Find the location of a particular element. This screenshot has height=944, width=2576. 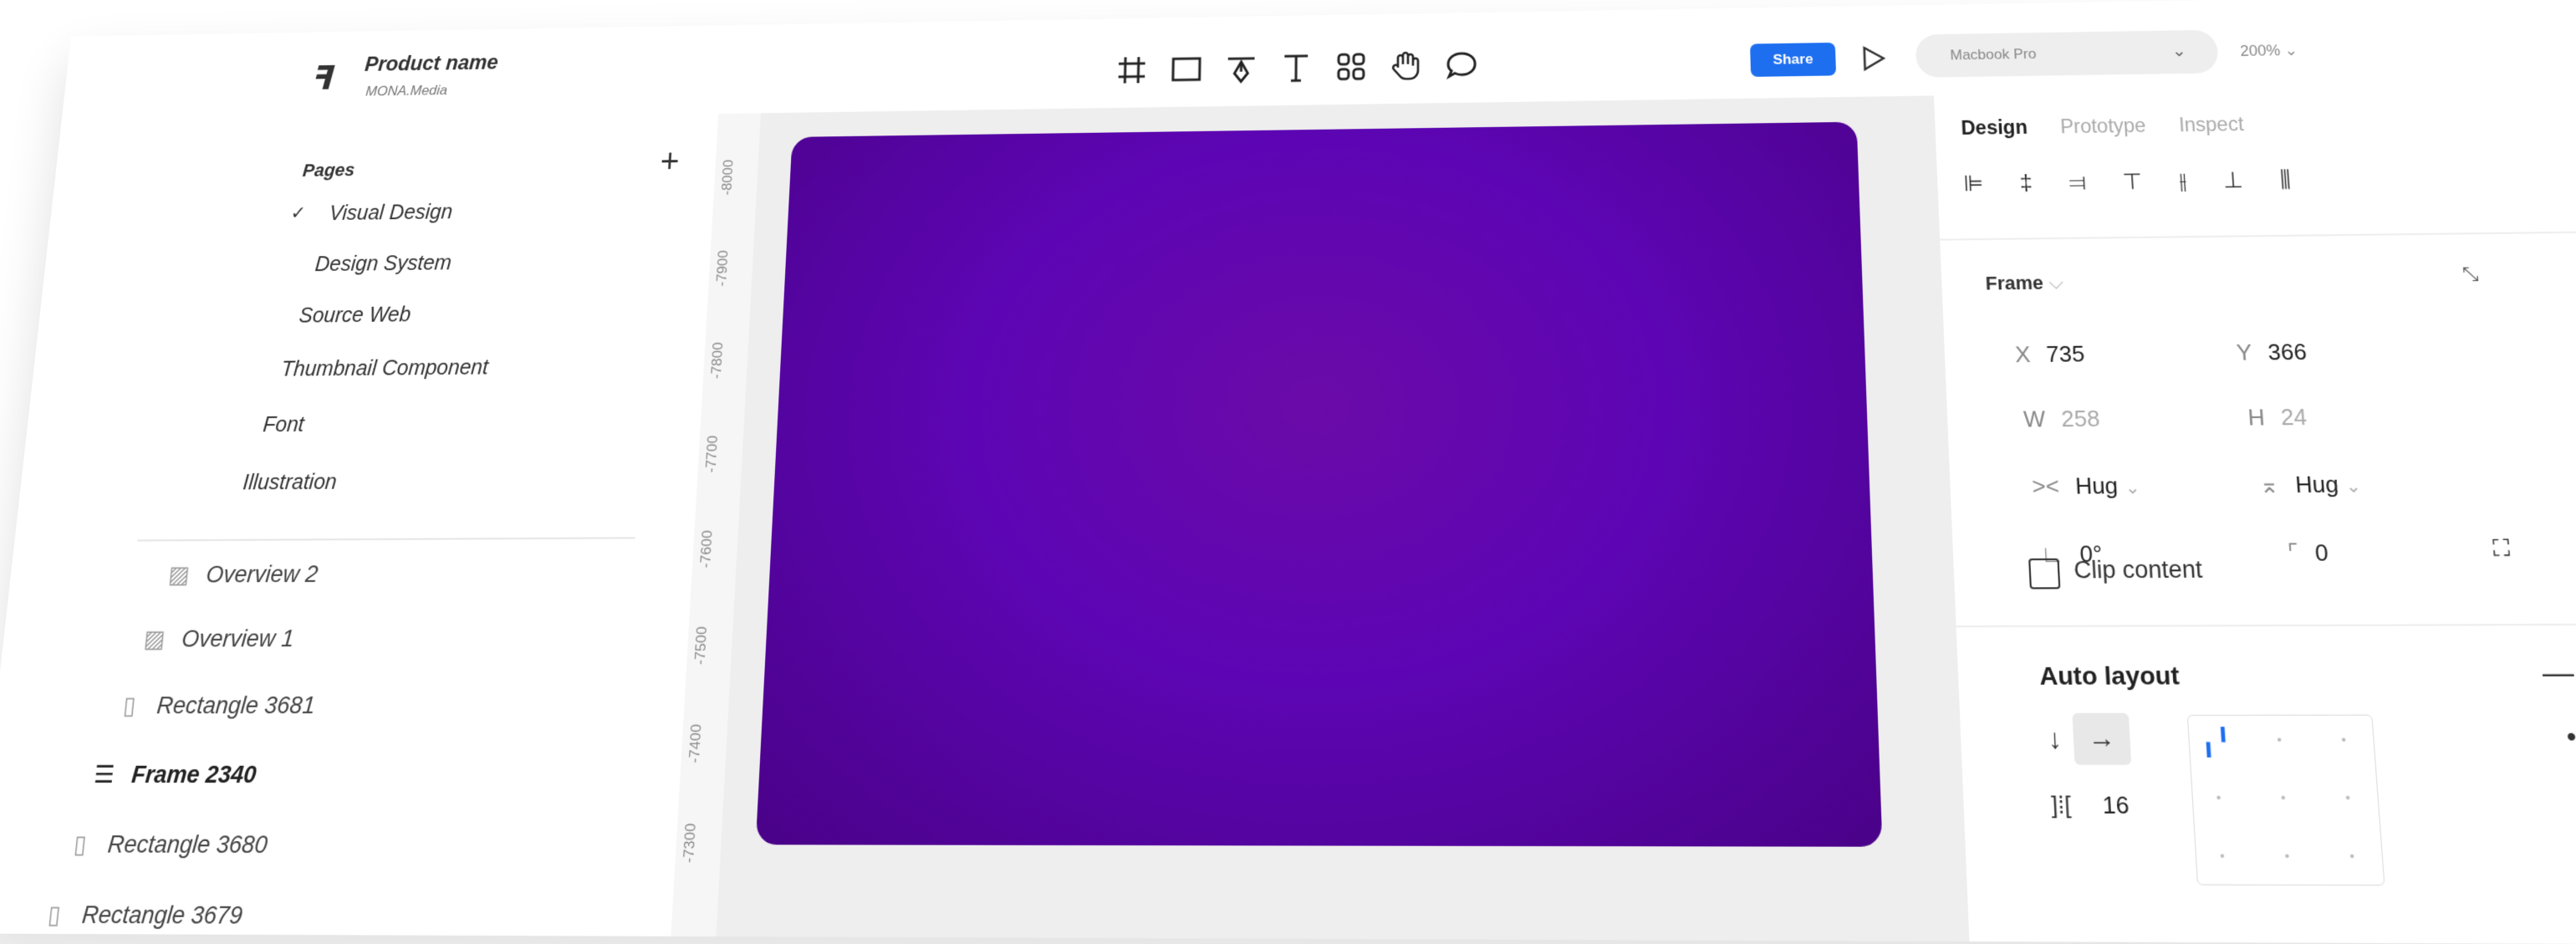

x-field: X735 is located at coordinates (2049, 354).